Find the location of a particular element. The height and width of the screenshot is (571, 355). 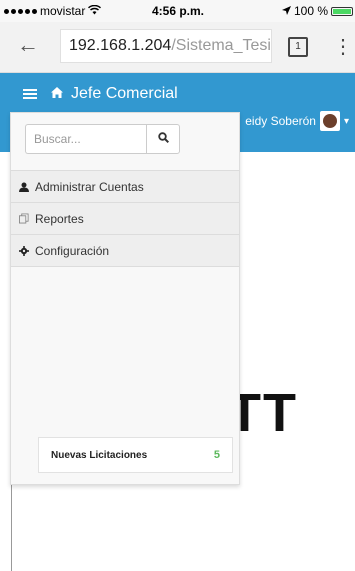

search-input is located at coordinates (85, 139).